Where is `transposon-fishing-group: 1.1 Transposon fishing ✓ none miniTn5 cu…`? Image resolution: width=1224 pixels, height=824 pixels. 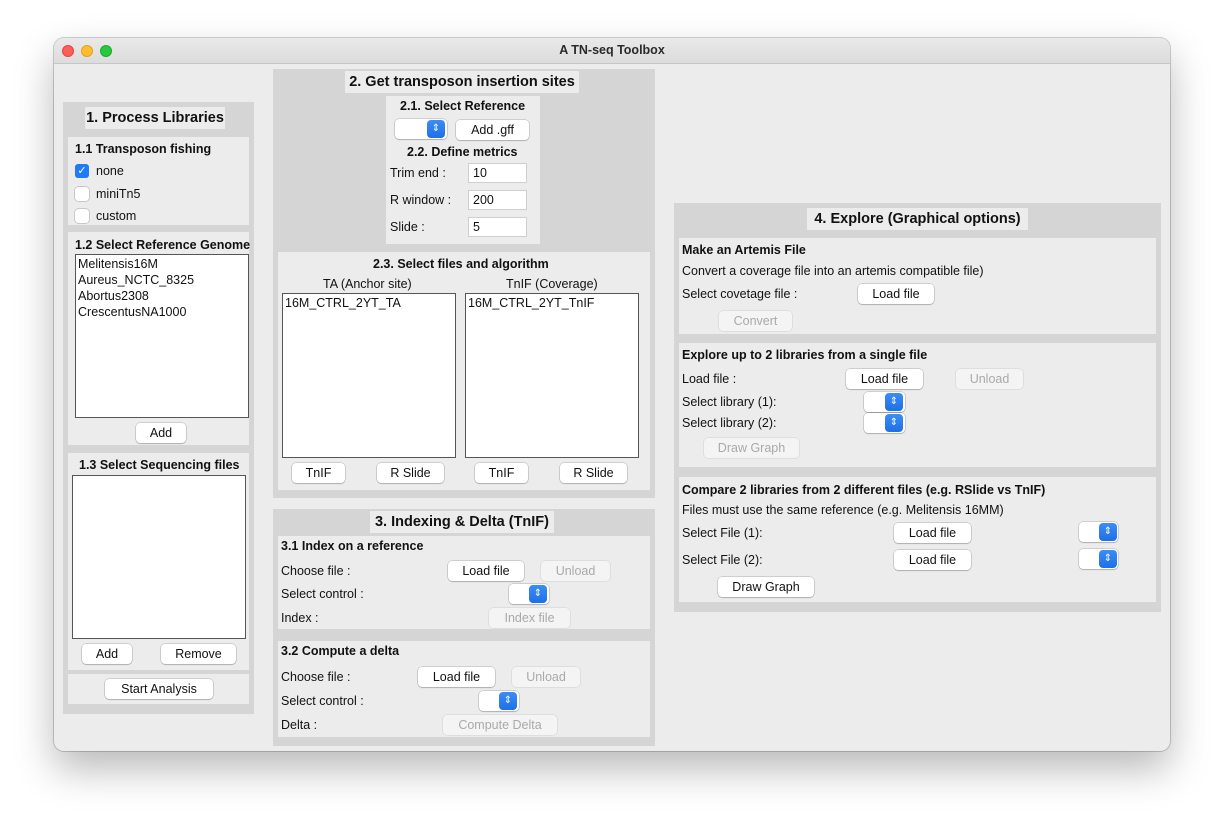
transposon-fishing-group: 1.1 Transposon fishing ✓ none miniTn5 cu… is located at coordinates (158, 181).